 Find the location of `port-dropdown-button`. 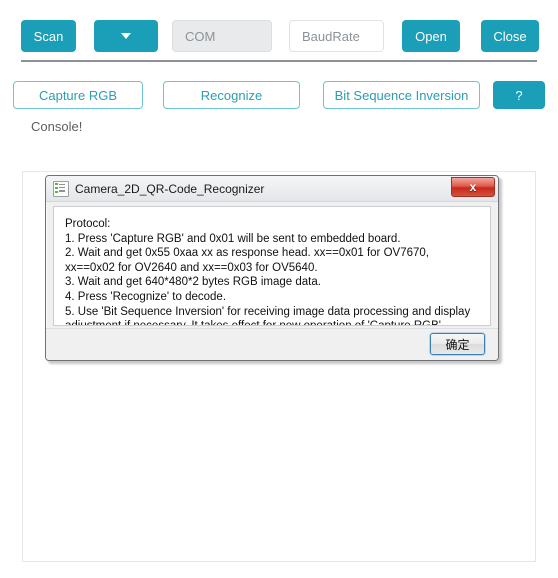

port-dropdown-button is located at coordinates (126, 36).